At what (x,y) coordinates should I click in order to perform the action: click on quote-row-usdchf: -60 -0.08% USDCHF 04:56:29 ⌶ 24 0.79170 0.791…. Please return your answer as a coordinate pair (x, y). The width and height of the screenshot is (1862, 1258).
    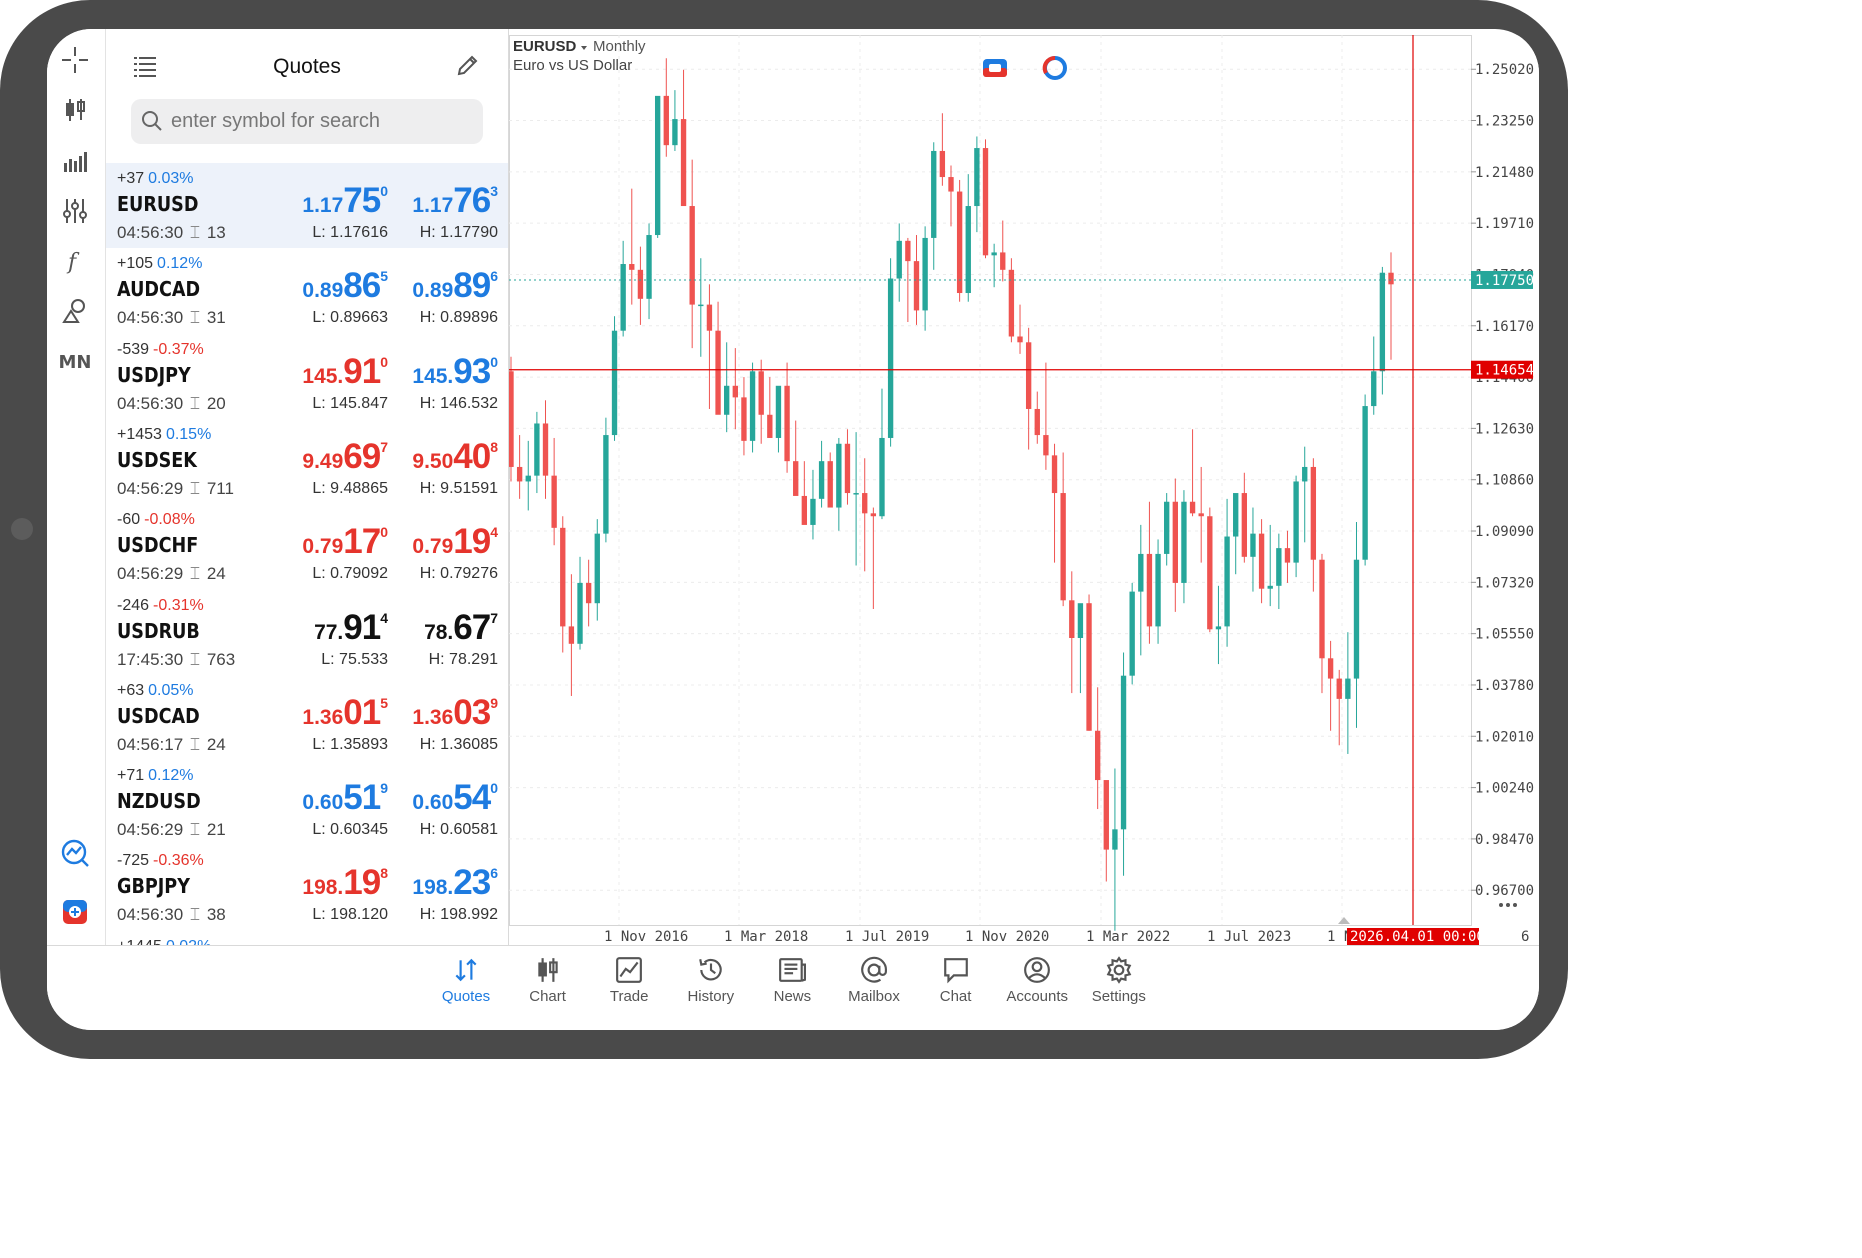
    Looking at the image, I should click on (307, 546).